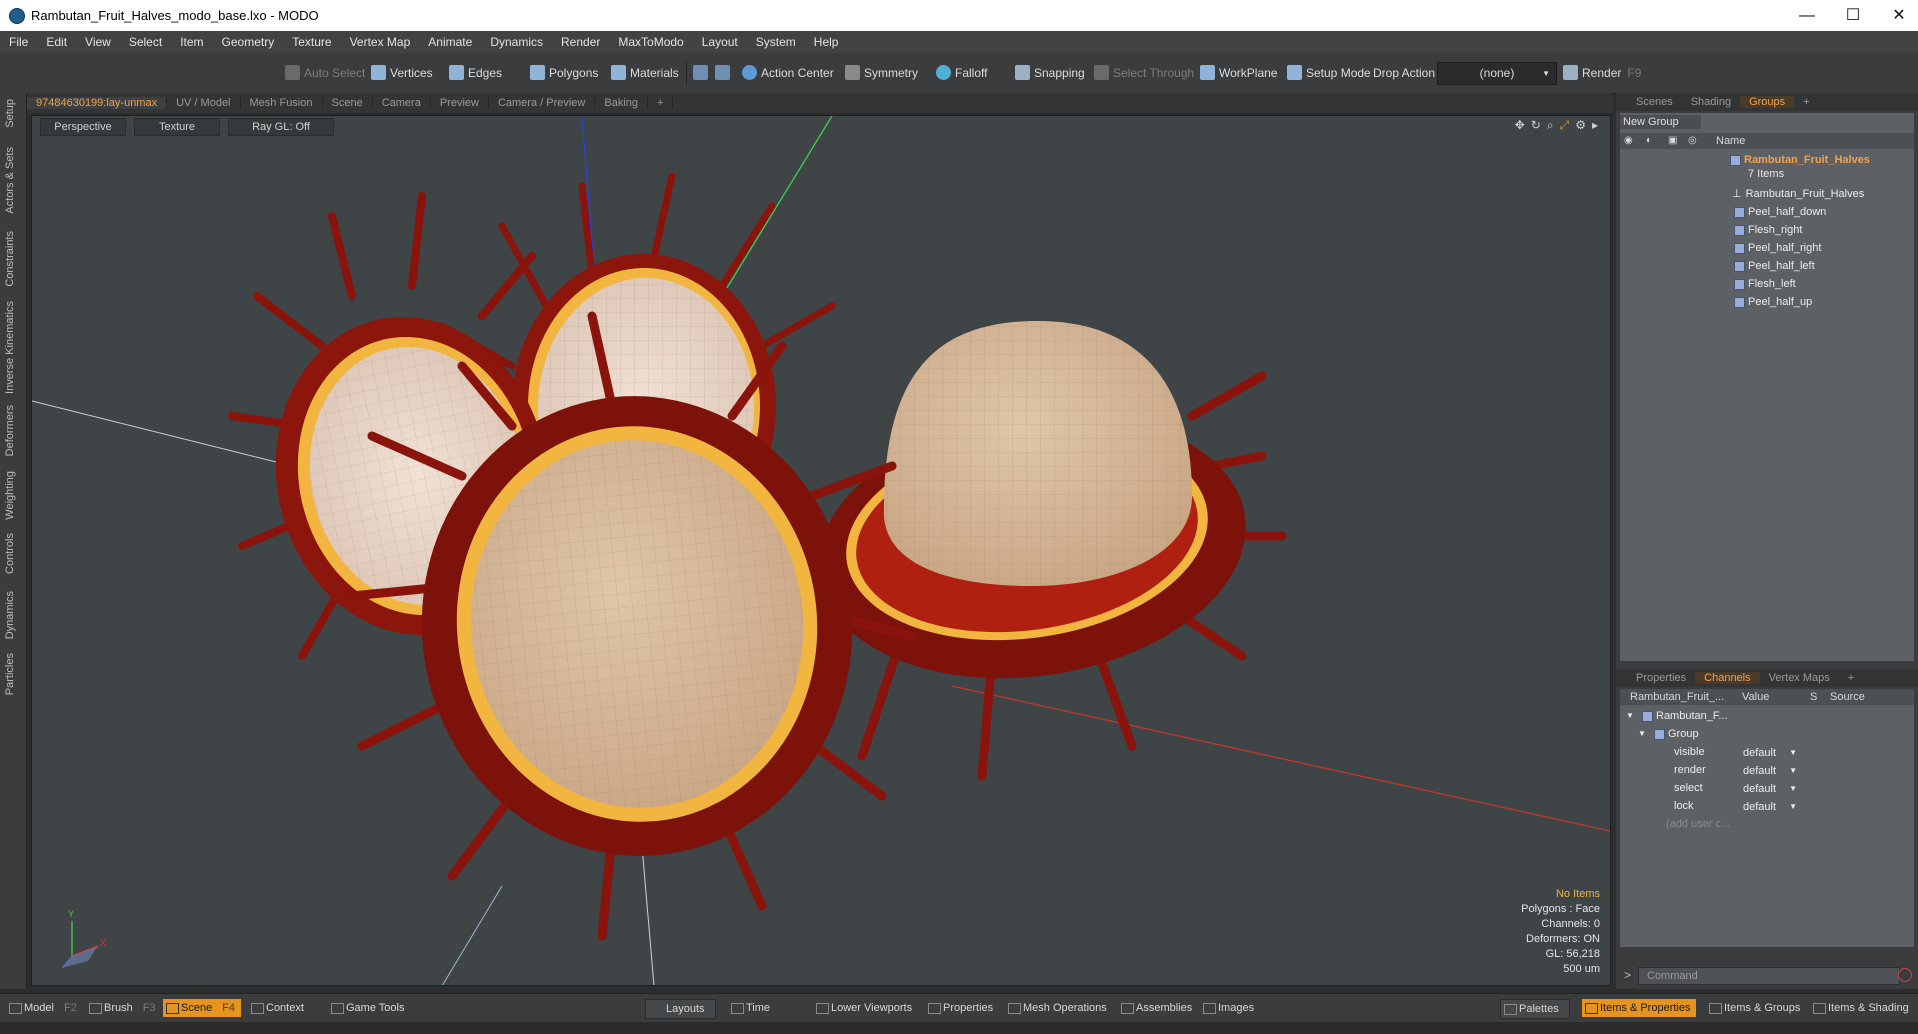 This screenshot has height=1034, width=1918. Describe the element at coordinates (1727, 678) in the screenshot. I see `tab-channels: Channels` at that location.